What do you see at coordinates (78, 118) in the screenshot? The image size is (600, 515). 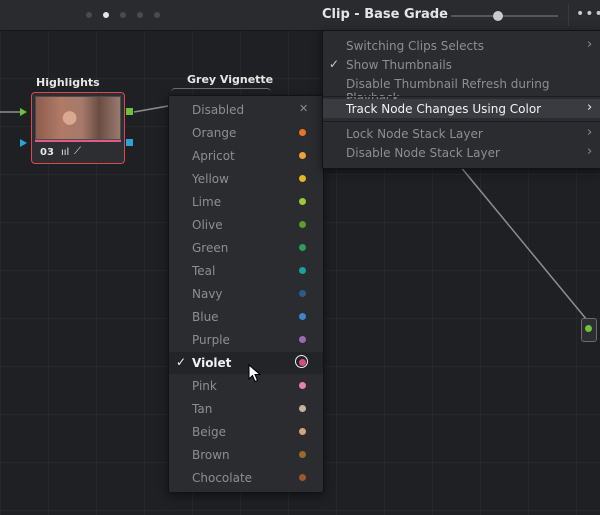 I see `node-thumbnail` at bounding box center [78, 118].